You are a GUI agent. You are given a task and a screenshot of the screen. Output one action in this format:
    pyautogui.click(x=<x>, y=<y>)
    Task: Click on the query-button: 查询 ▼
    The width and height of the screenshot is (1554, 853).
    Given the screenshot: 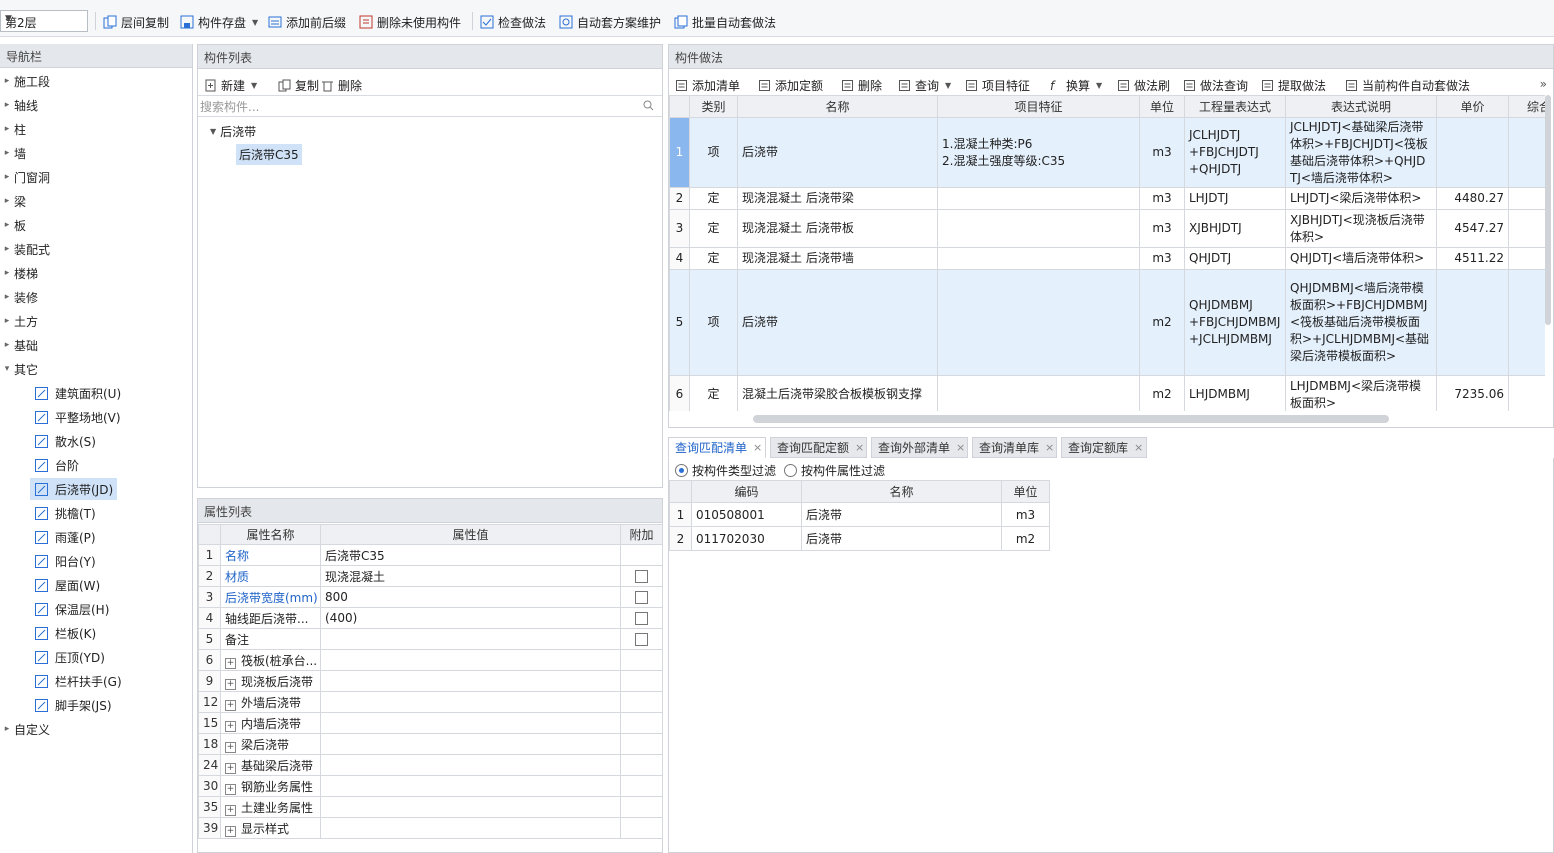 What is the action you would take?
    pyautogui.click(x=924, y=85)
    